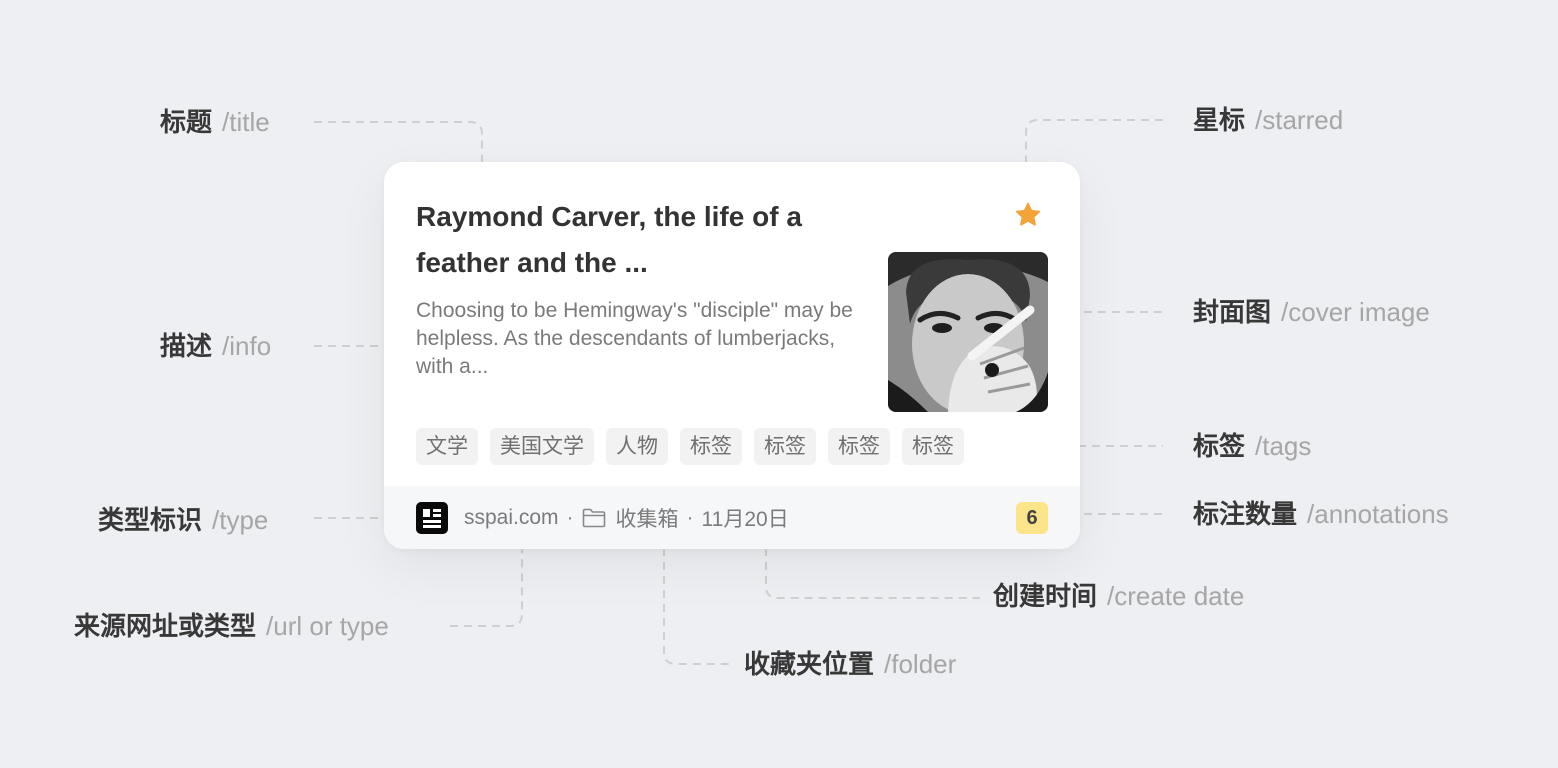 The width and height of the screenshot is (1558, 768). I want to click on label-title-zh: 标题, so click(186, 122).